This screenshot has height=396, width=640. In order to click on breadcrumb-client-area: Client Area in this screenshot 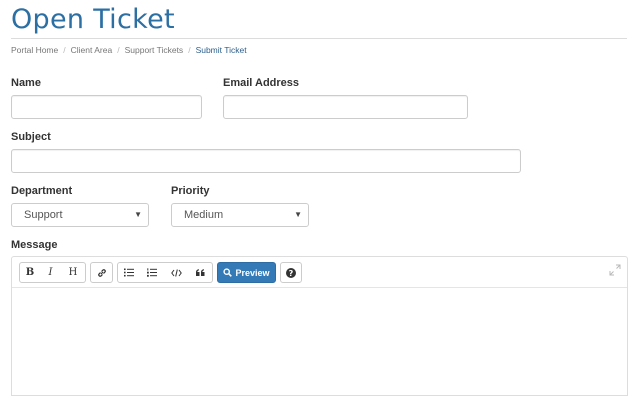, I will do `click(92, 50)`.